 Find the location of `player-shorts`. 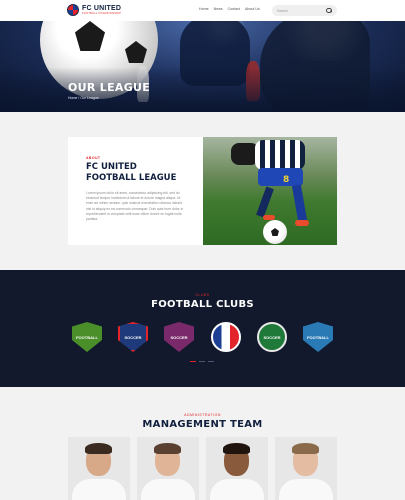

player-shorts is located at coordinates (280, 177).